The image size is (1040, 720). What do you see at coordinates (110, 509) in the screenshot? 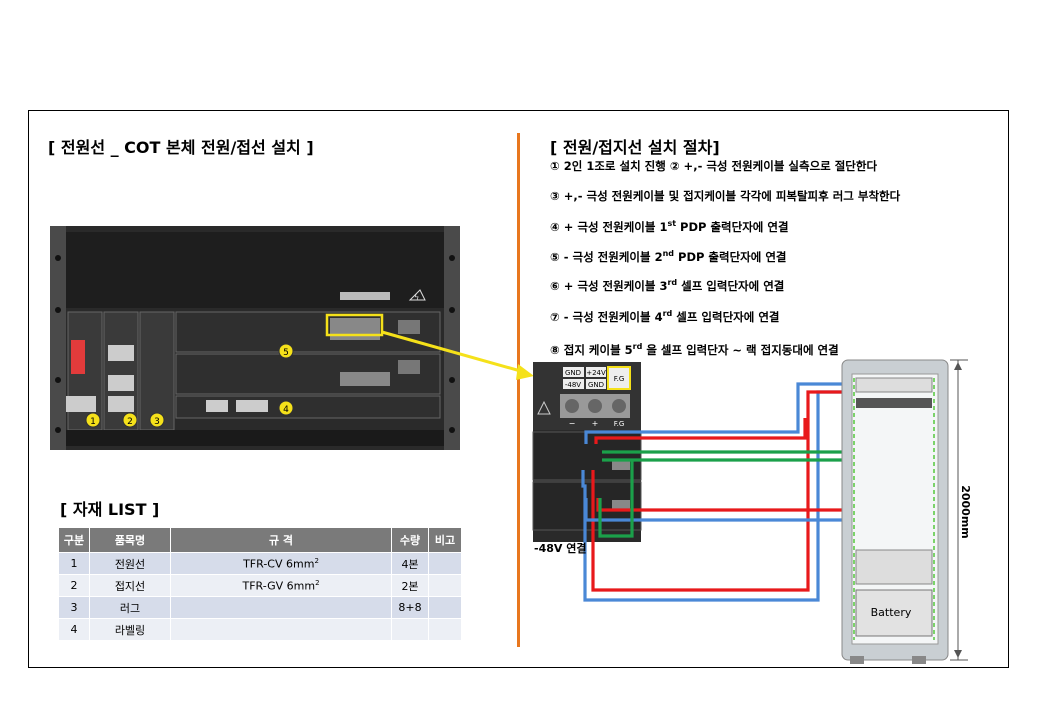
I see `list-title: [ 자재 LIST ]` at bounding box center [110, 509].